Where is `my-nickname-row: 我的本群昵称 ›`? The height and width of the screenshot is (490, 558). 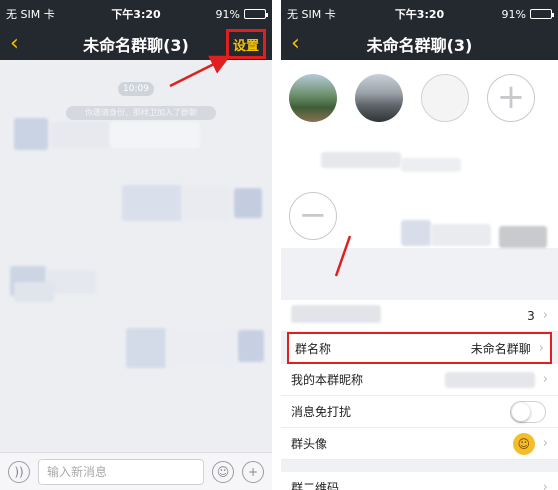 my-nickname-row: 我的本群昵称 › is located at coordinates (419, 380).